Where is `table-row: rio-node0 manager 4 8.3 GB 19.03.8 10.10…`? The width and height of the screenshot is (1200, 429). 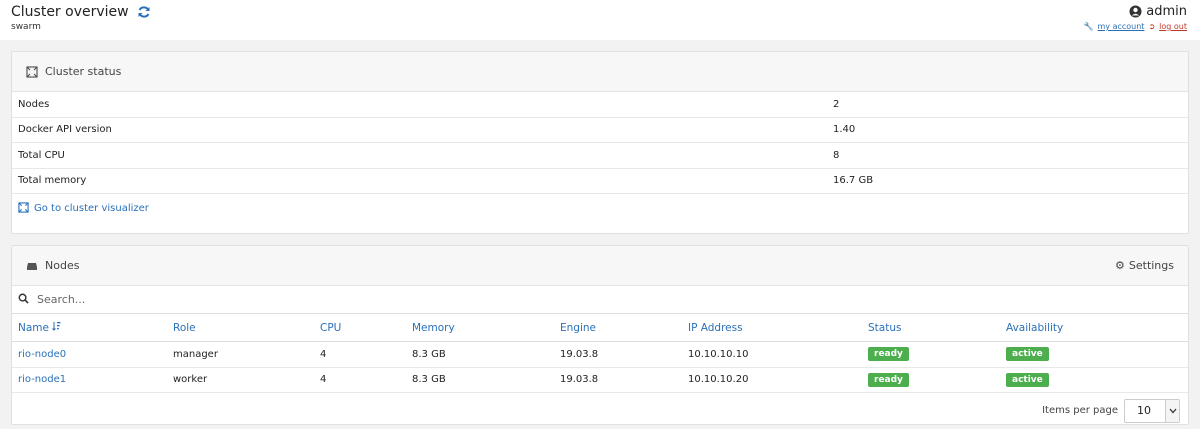 table-row: rio-node0 manager 4 8.3 GB 19.03.8 10.10… is located at coordinates (600, 355).